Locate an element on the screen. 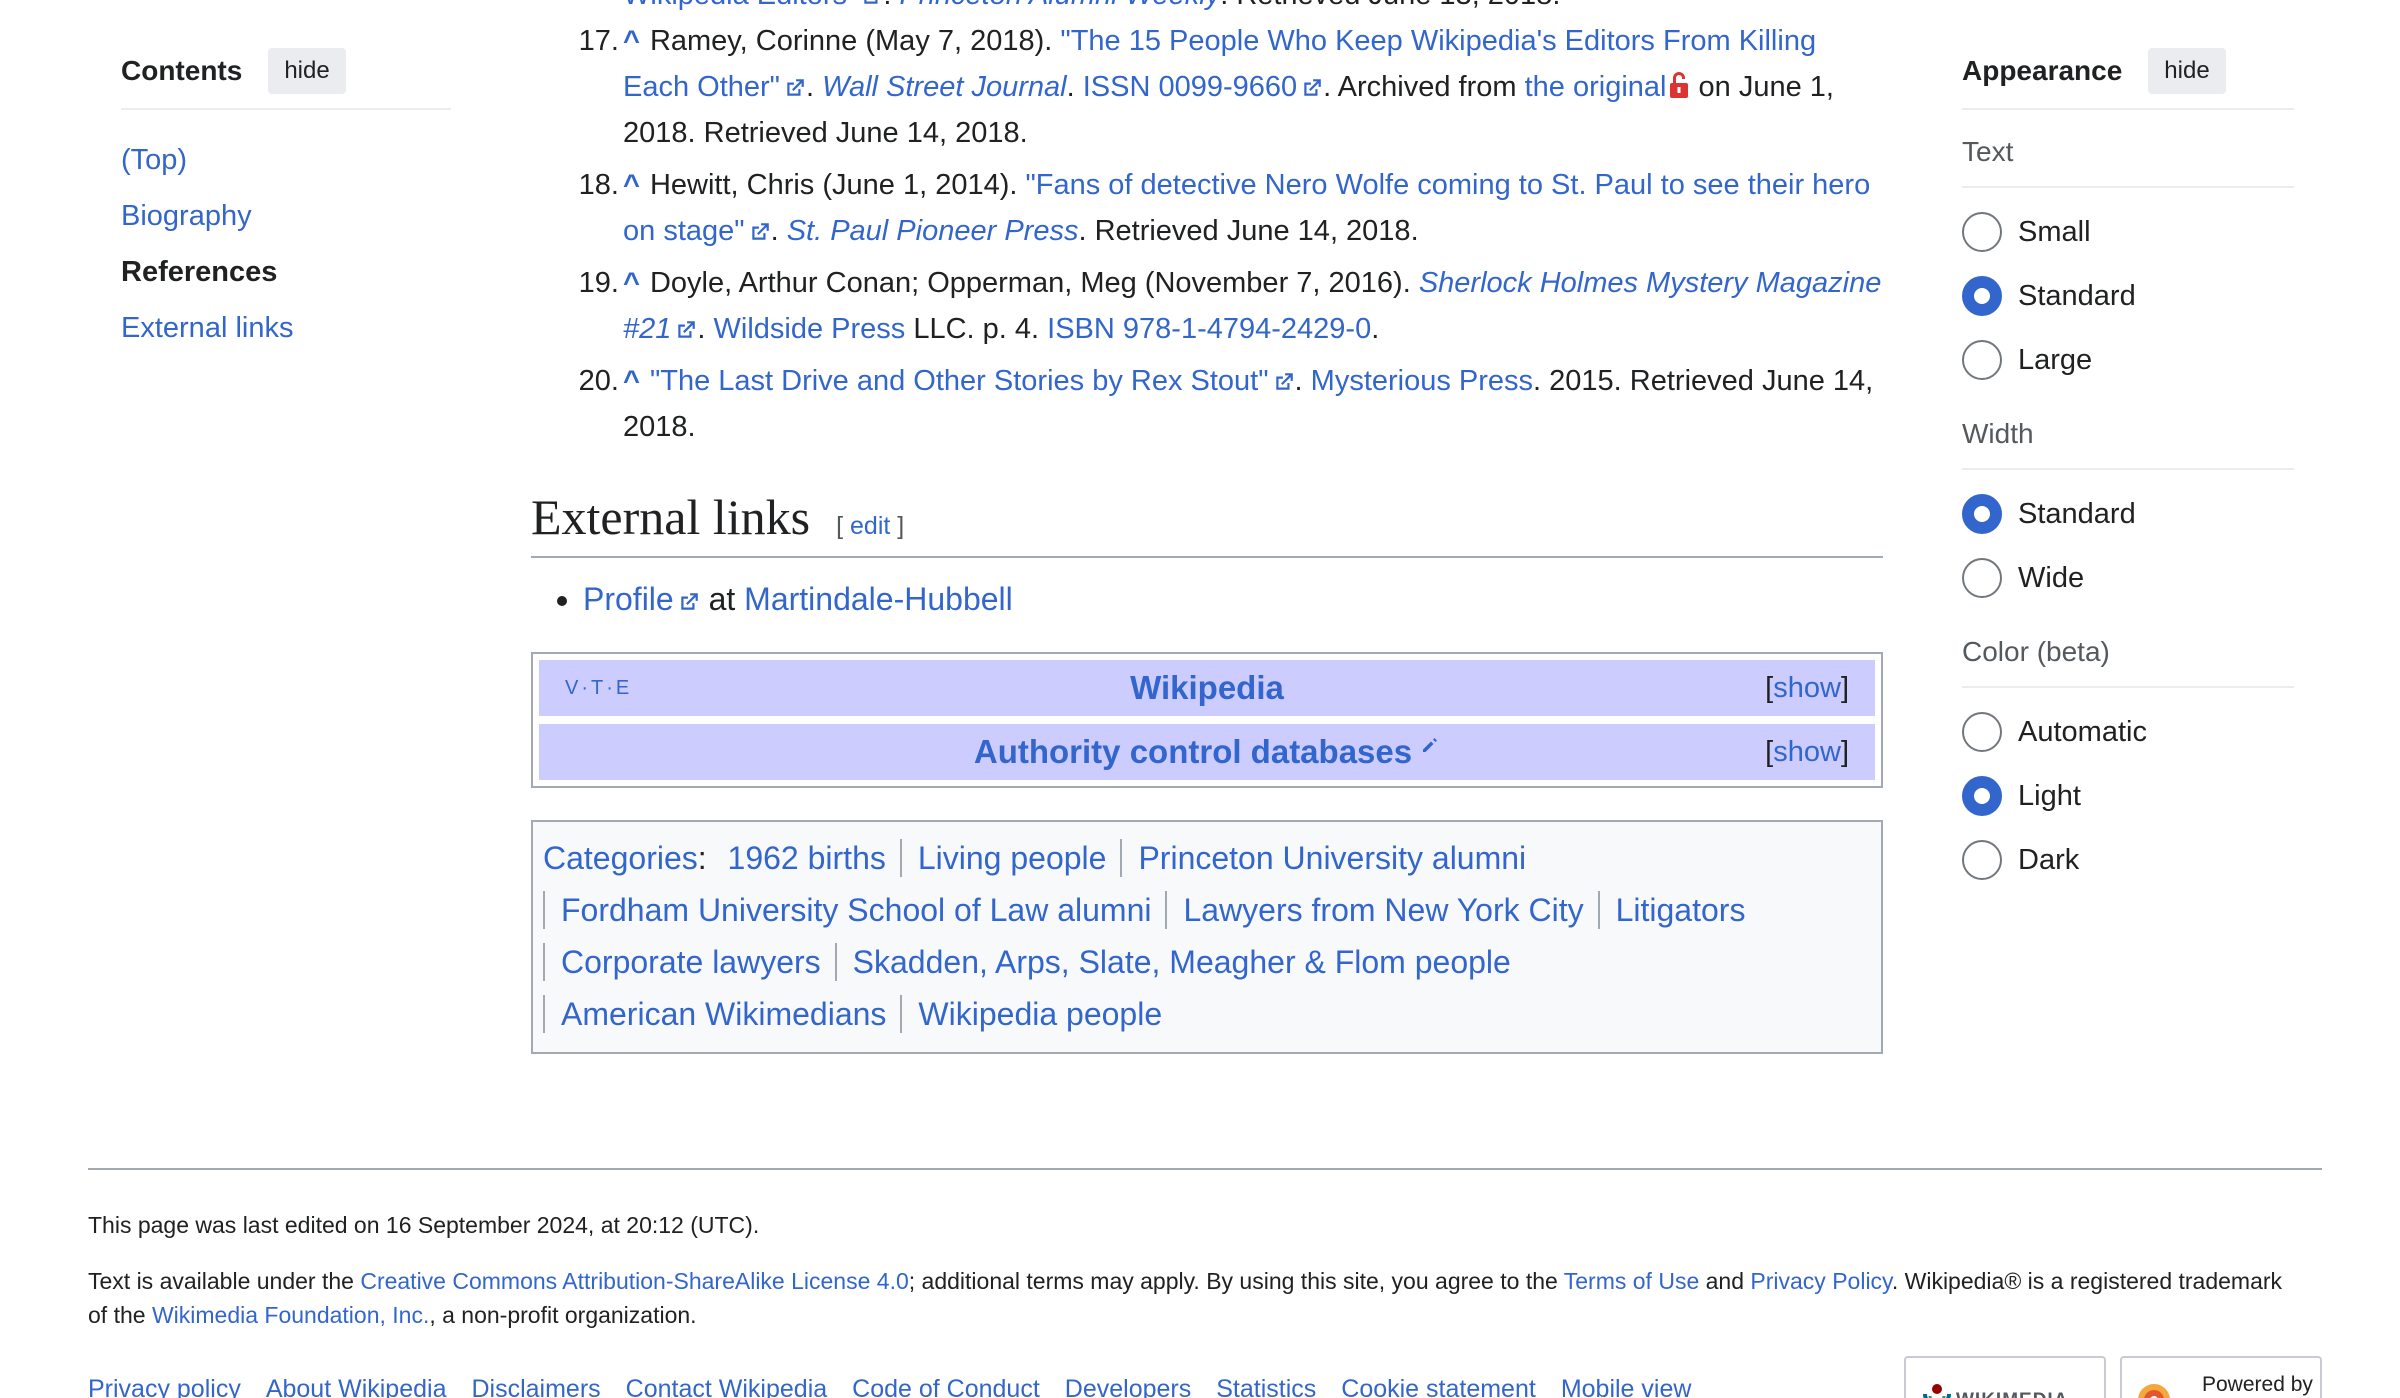 Image resolution: width=2400 pixels, height=1398 pixels. show-toggle: [show] is located at coordinates (1807, 688).